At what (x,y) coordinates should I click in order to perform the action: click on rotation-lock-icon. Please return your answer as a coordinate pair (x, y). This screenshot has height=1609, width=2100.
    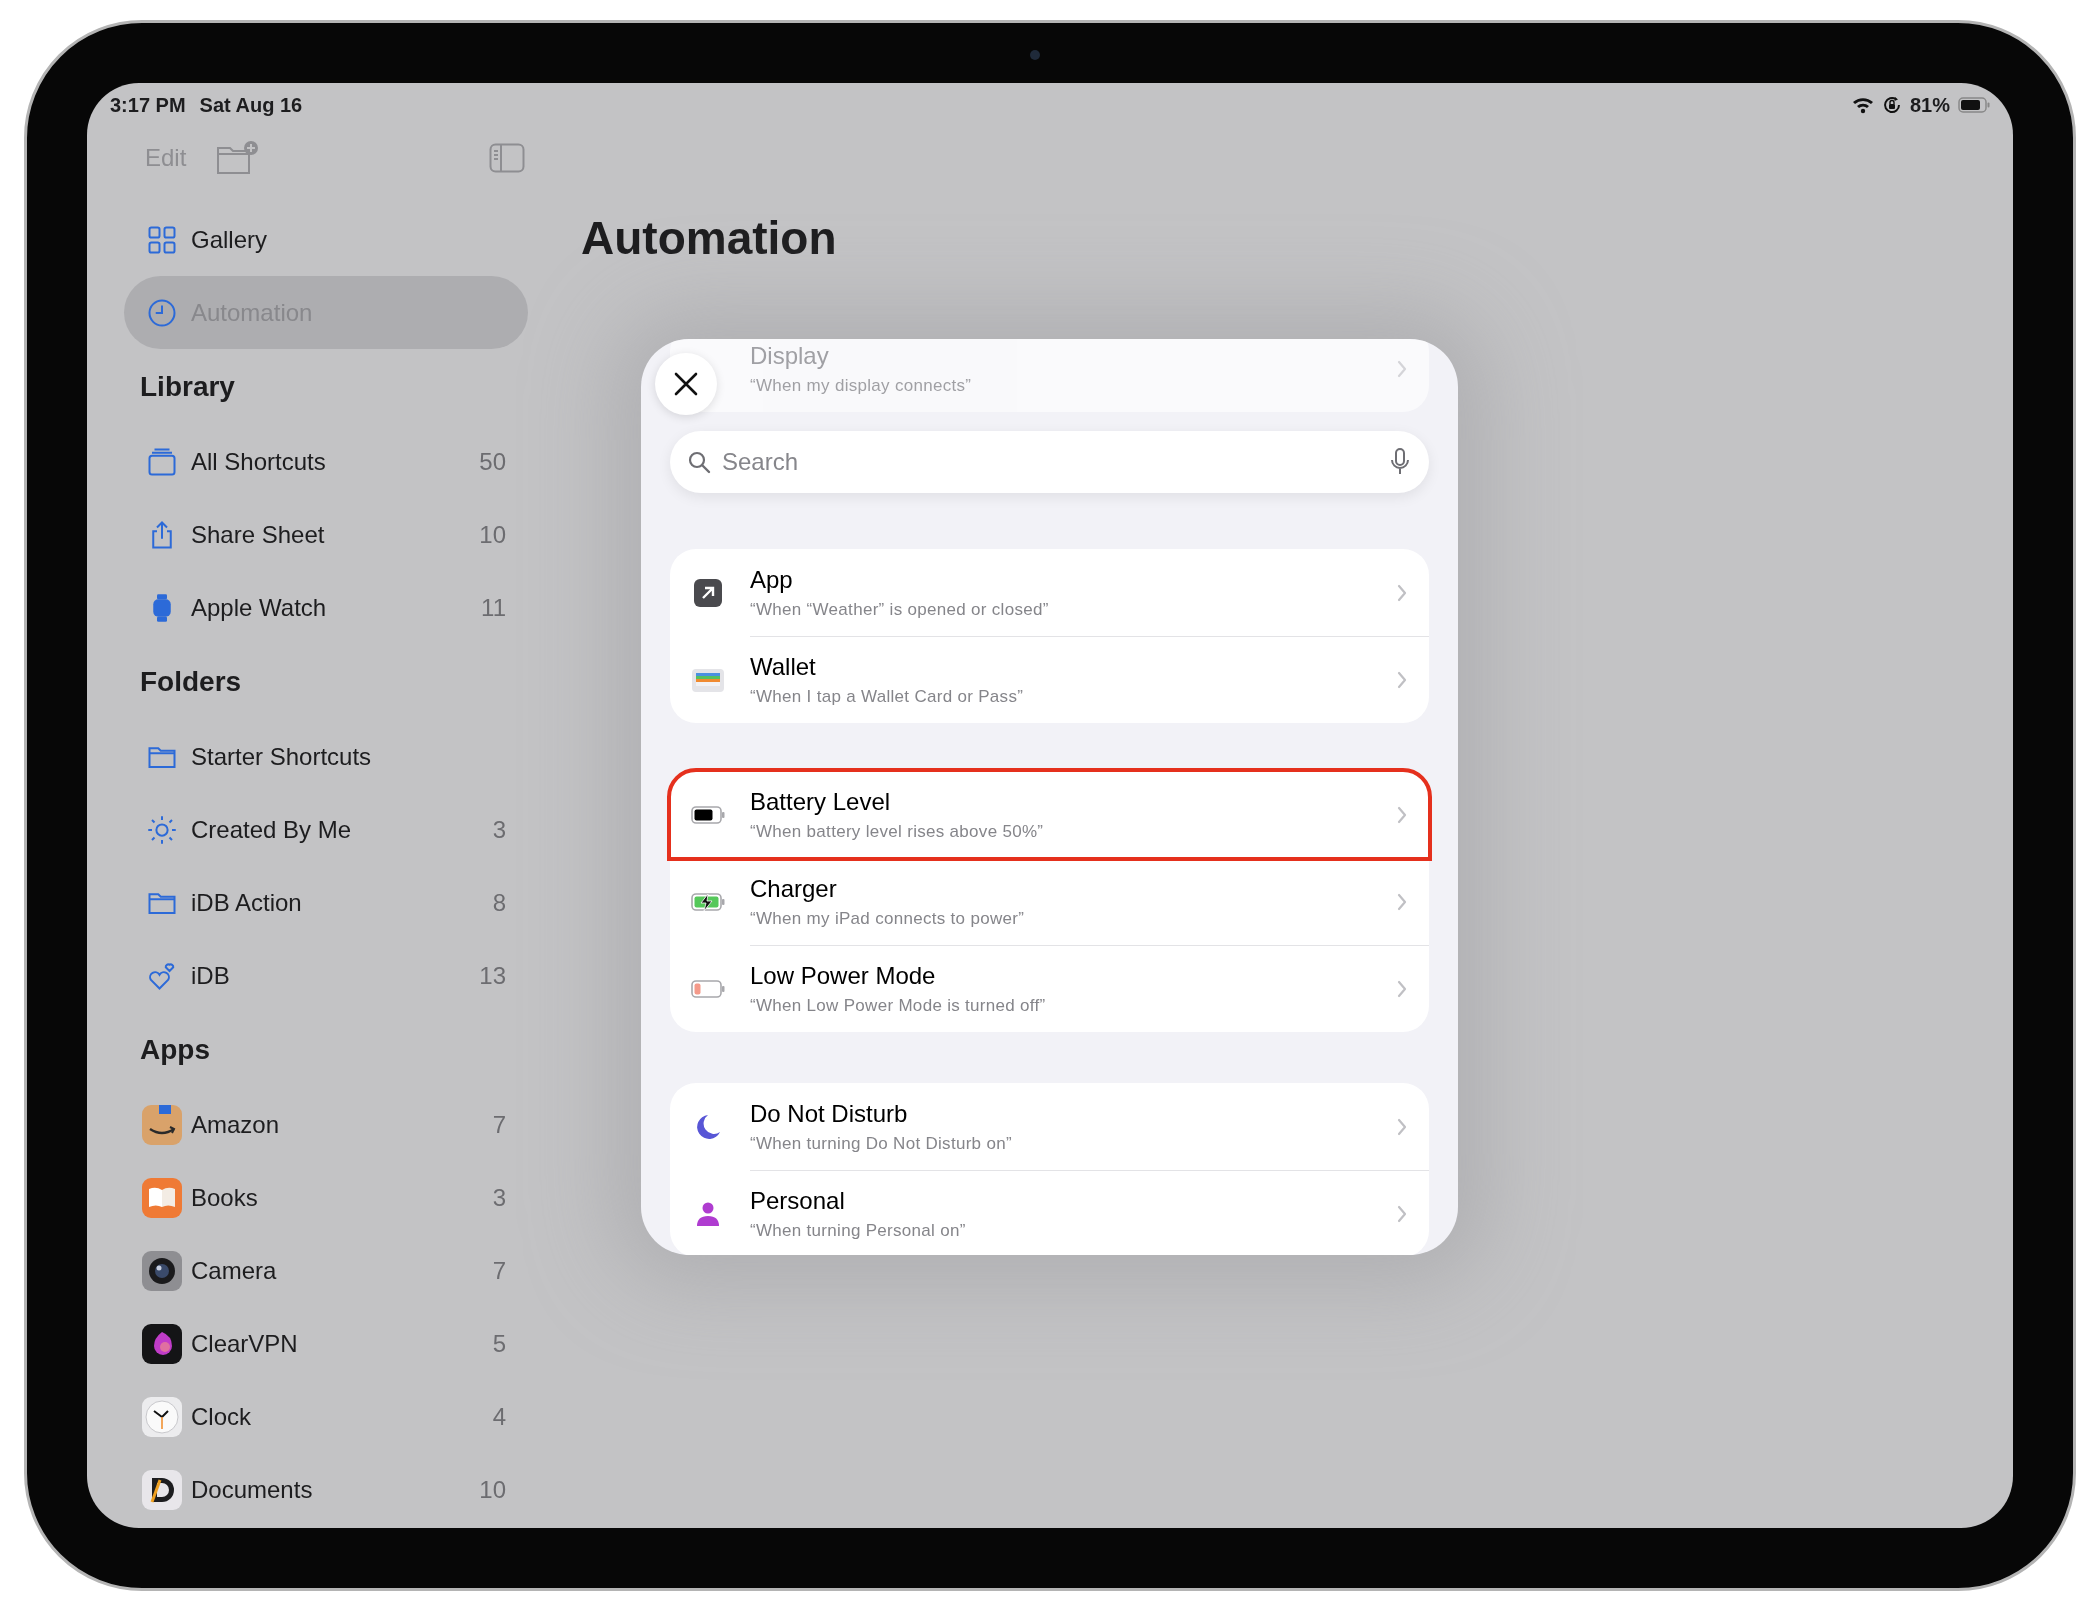
    Looking at the image, I should click on (1891, 105).